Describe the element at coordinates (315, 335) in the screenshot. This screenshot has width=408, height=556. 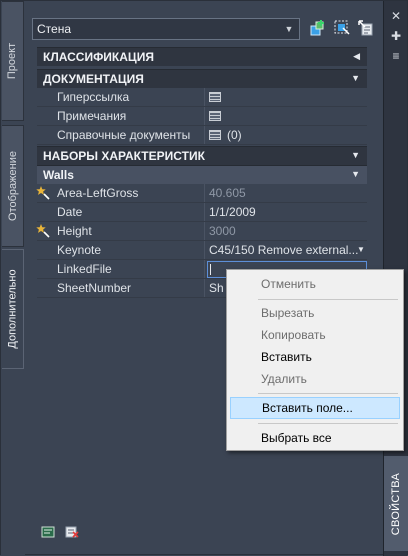
I see `menu-item-copy: Копировать` at that location.